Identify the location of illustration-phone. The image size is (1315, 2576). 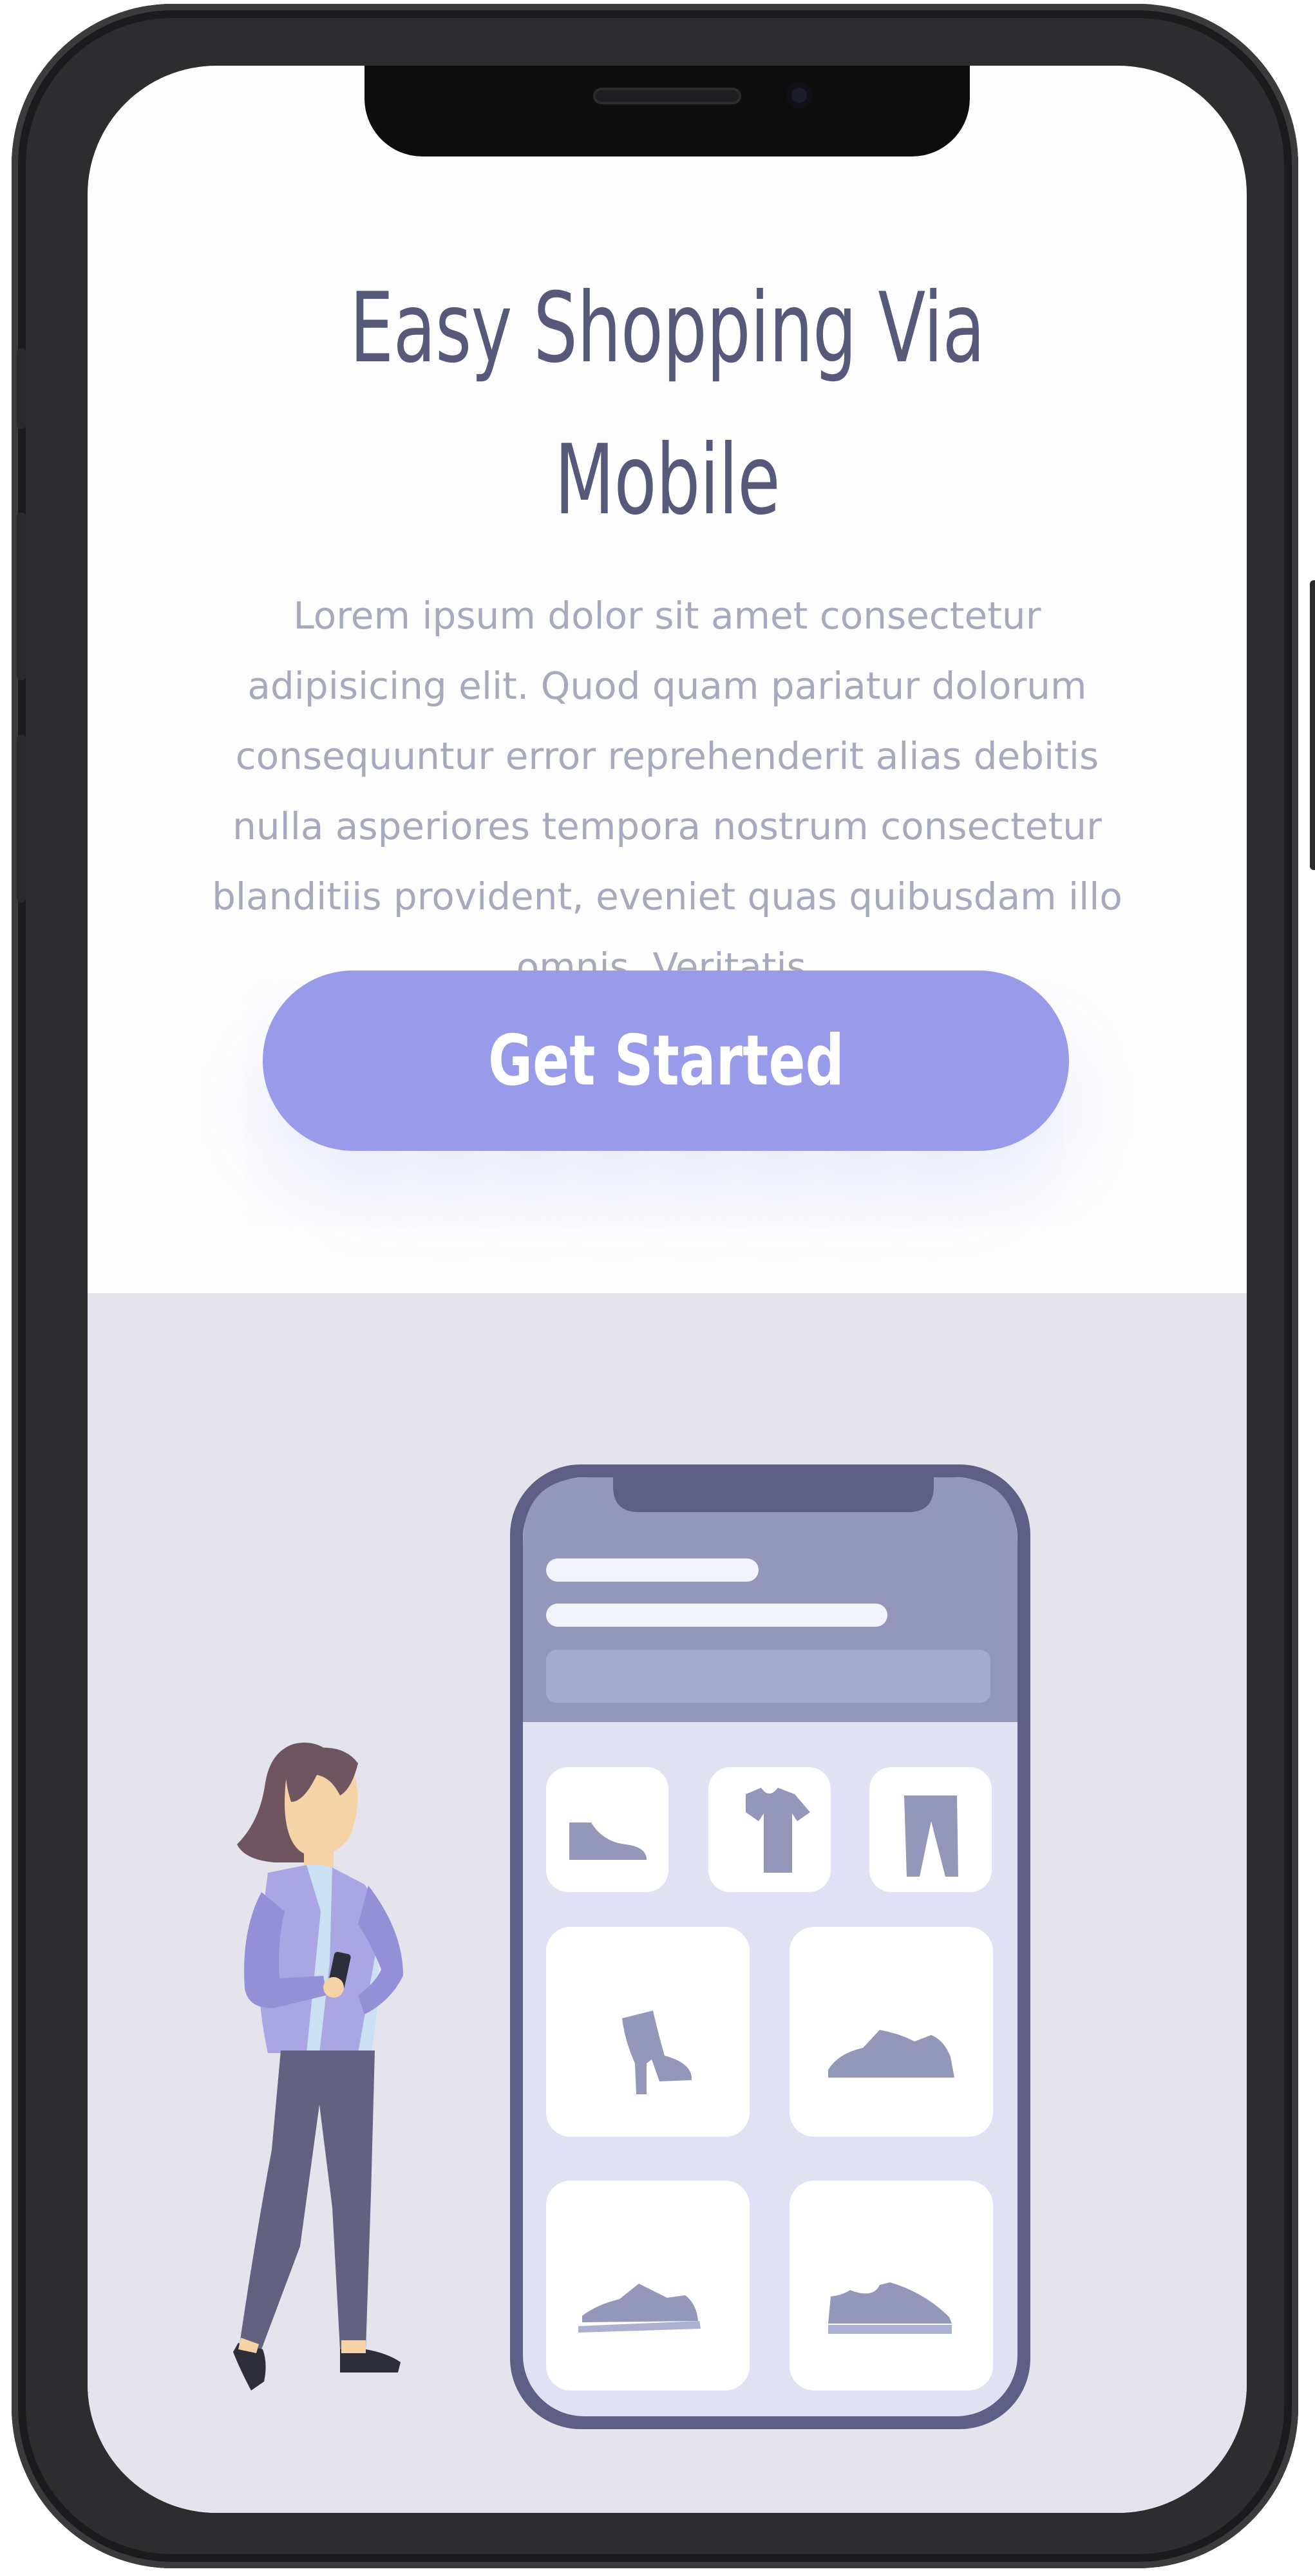
(770, 1946).